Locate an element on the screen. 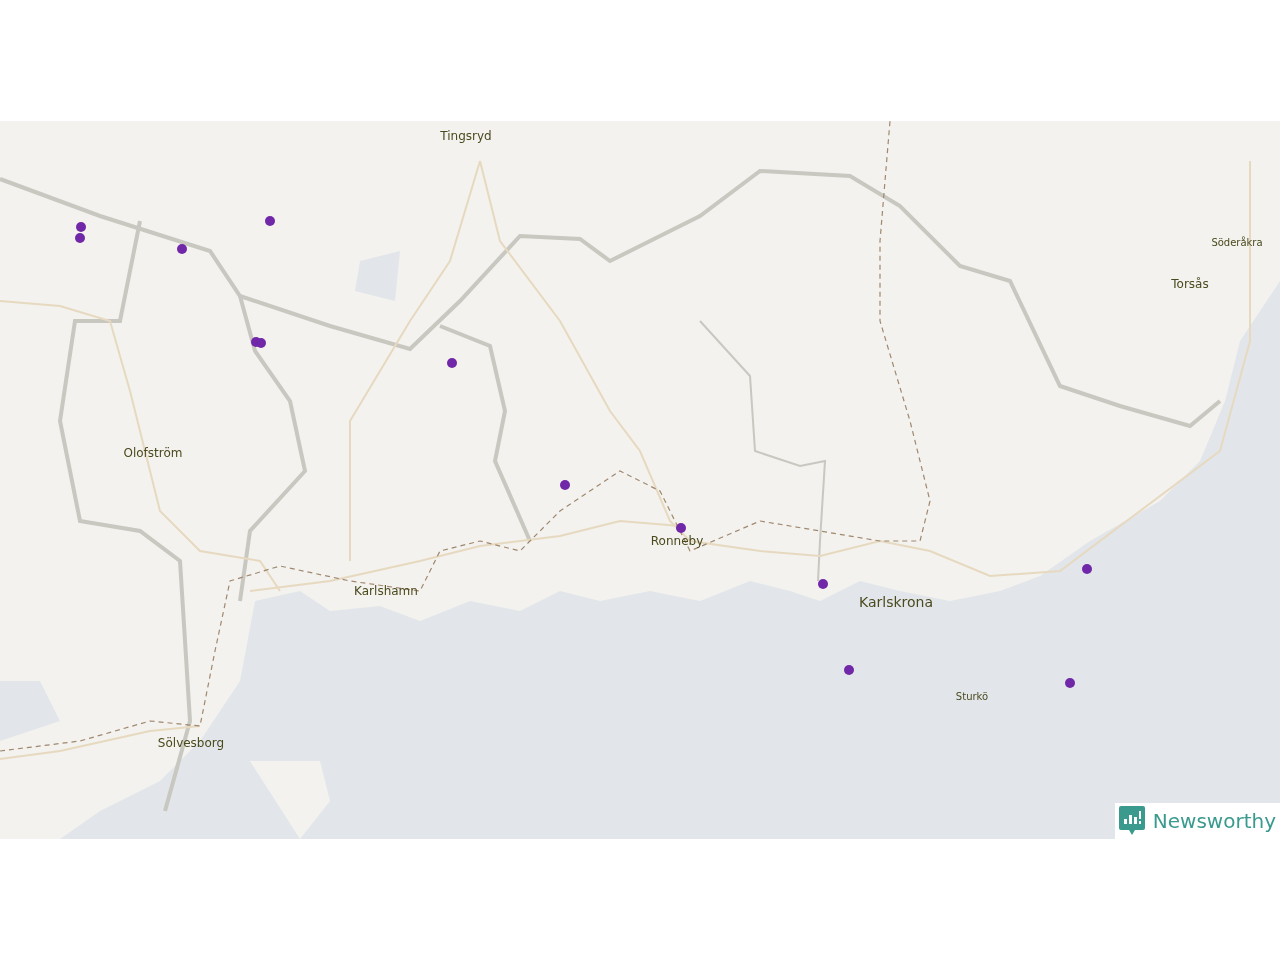 The height and width of the screenshot is (960, 1280). place-label: Söderåkra is located at coordinates (1237, 242).